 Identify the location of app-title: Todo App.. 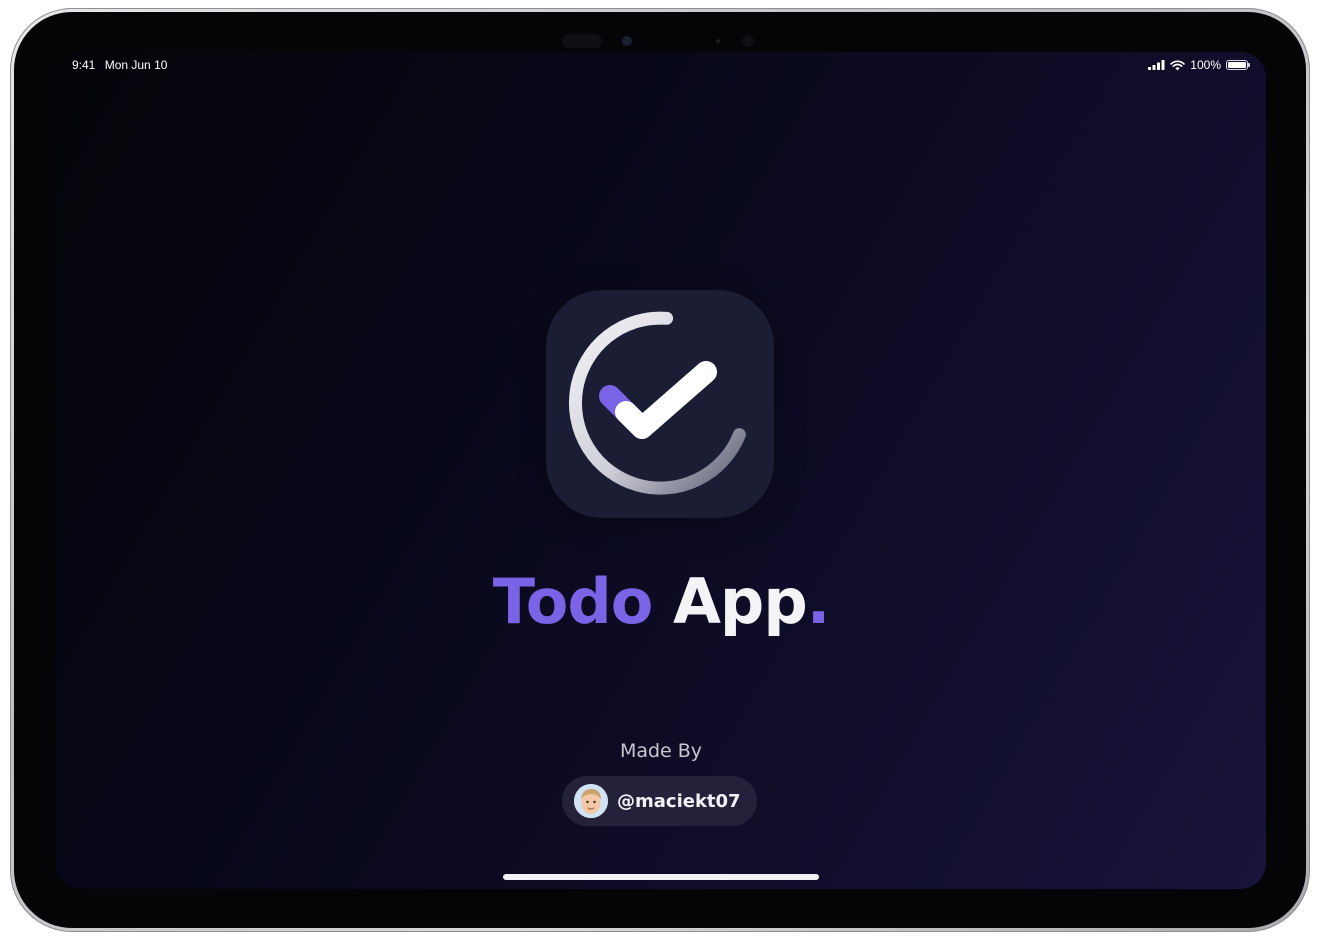
(661, 602).